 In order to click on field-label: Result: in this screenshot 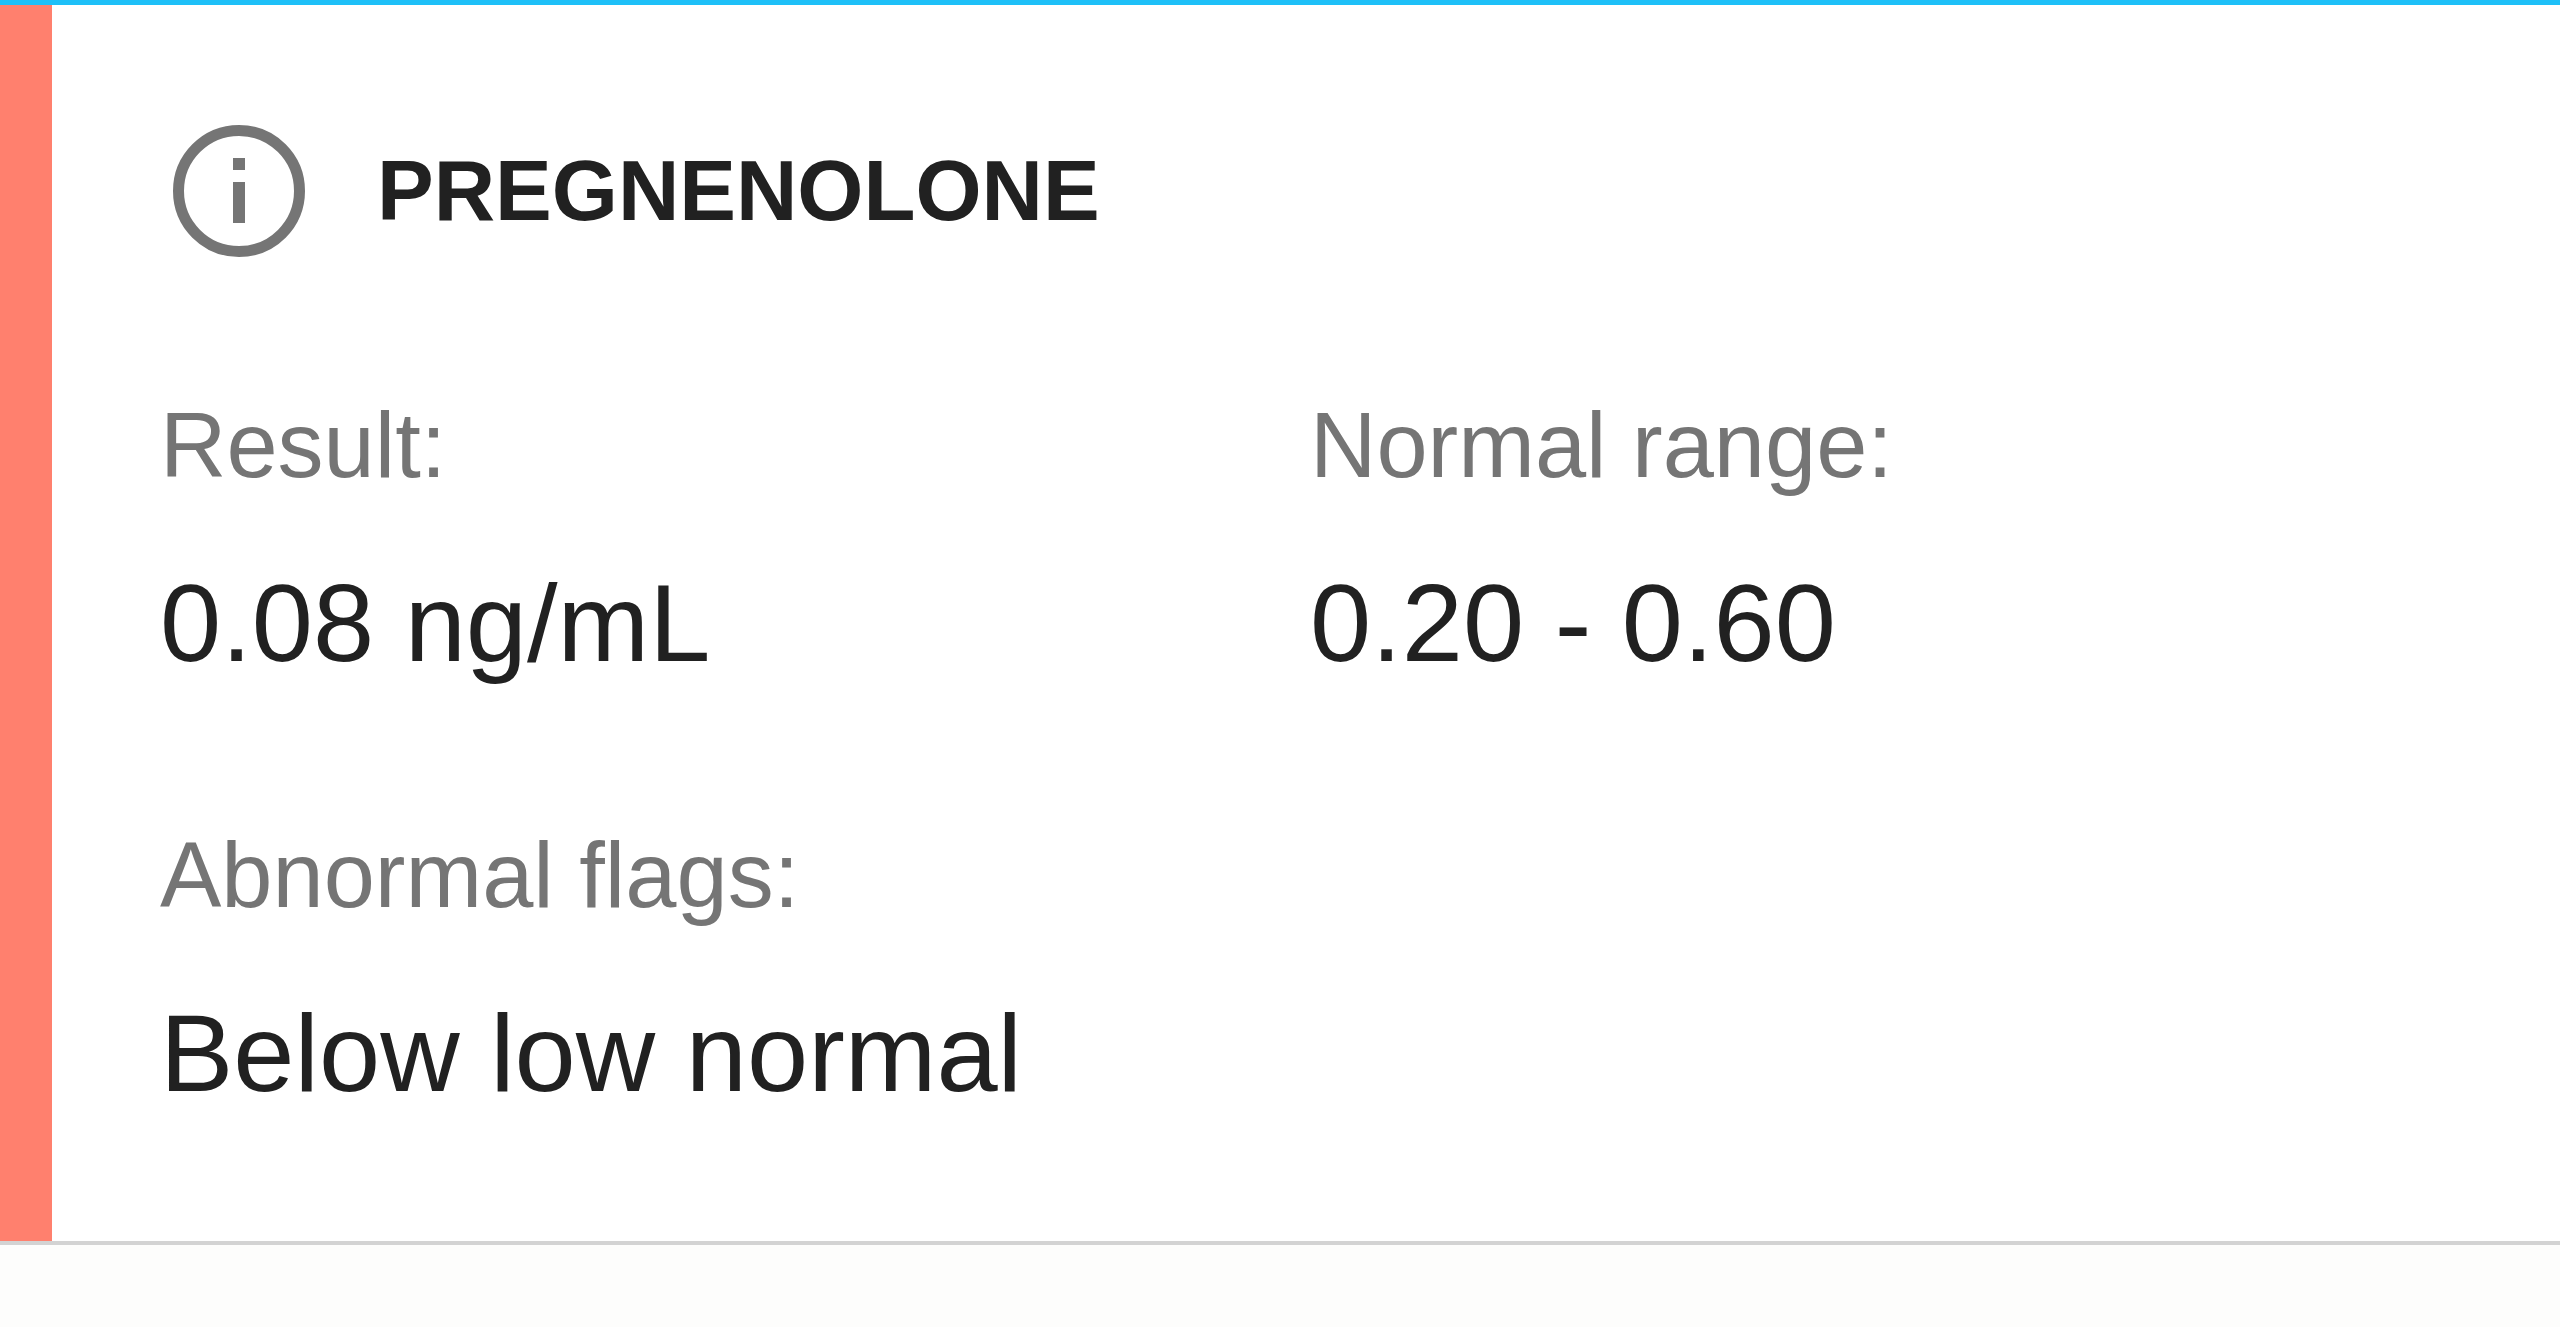, I will do `click(303, 445)`.